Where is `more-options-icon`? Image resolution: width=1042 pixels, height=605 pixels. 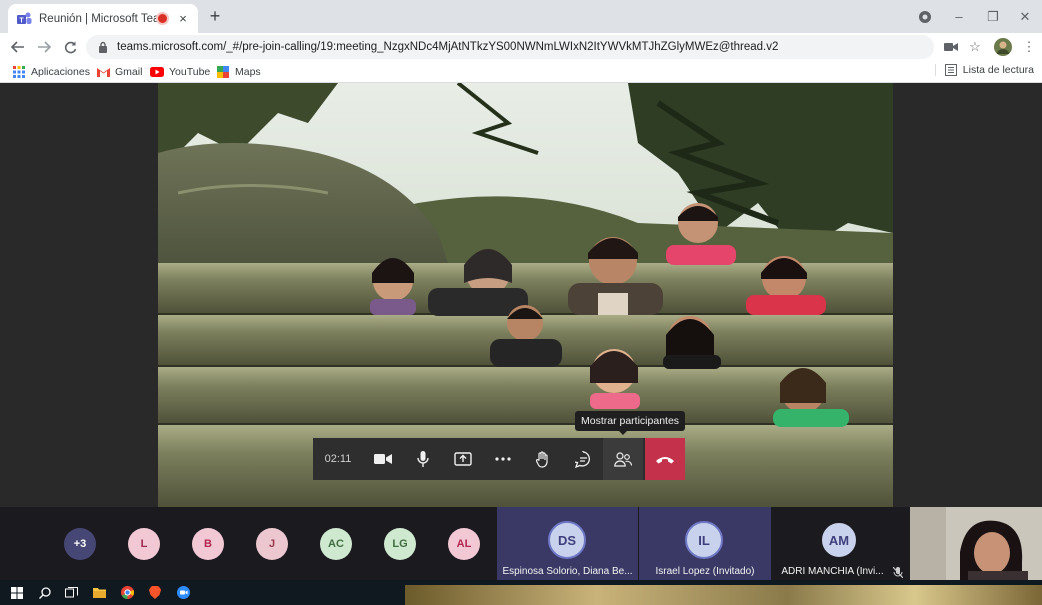 more-options-icon is located at coordinates (503, 459).